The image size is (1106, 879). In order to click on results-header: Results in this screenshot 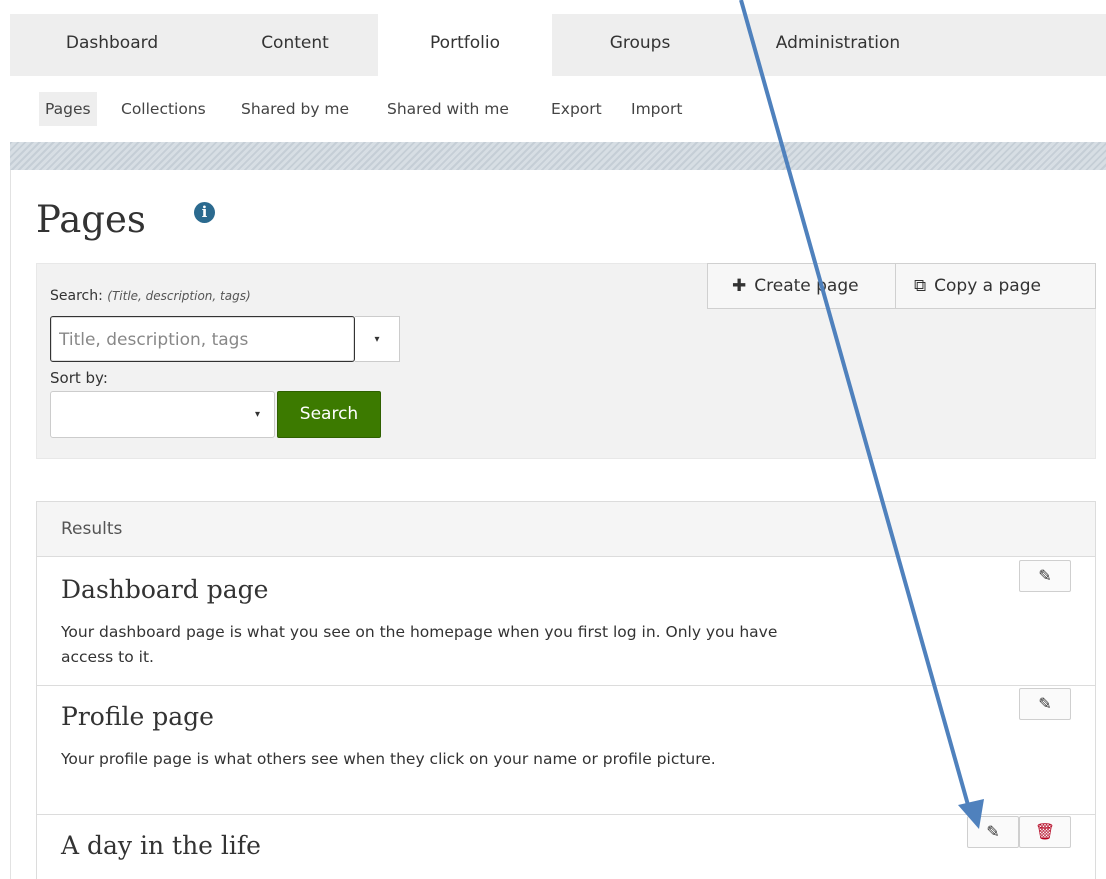, I will do `click(566, 529)`.